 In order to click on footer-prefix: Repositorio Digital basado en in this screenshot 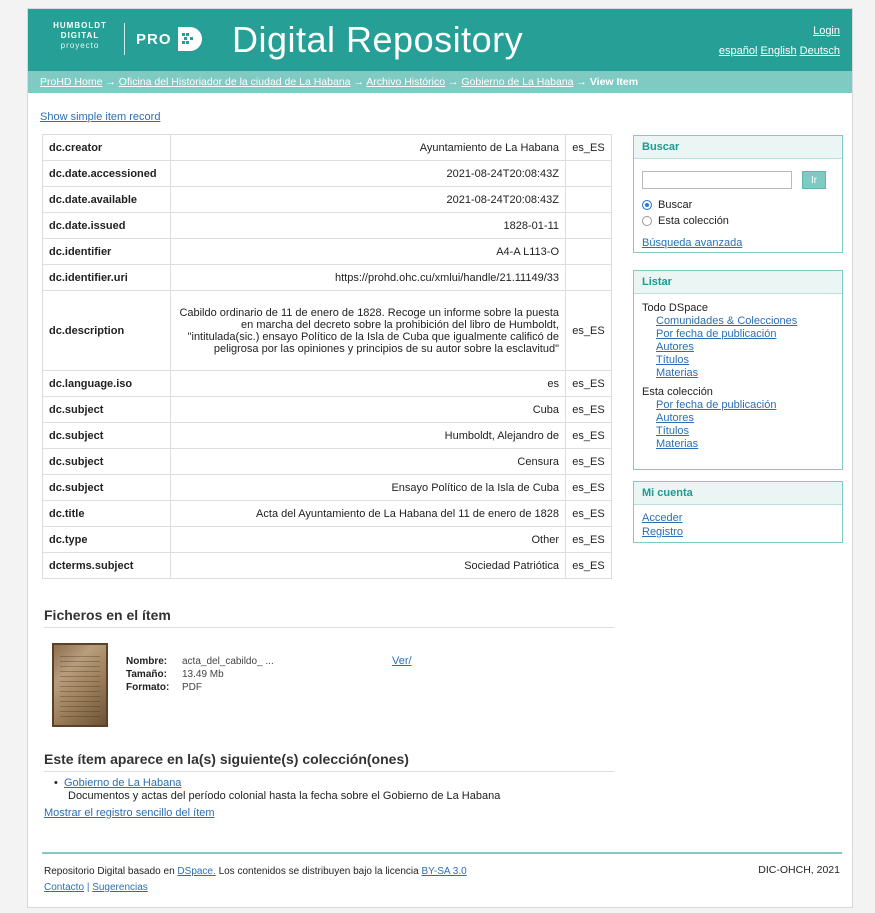, I will do `click(109, 871)`.